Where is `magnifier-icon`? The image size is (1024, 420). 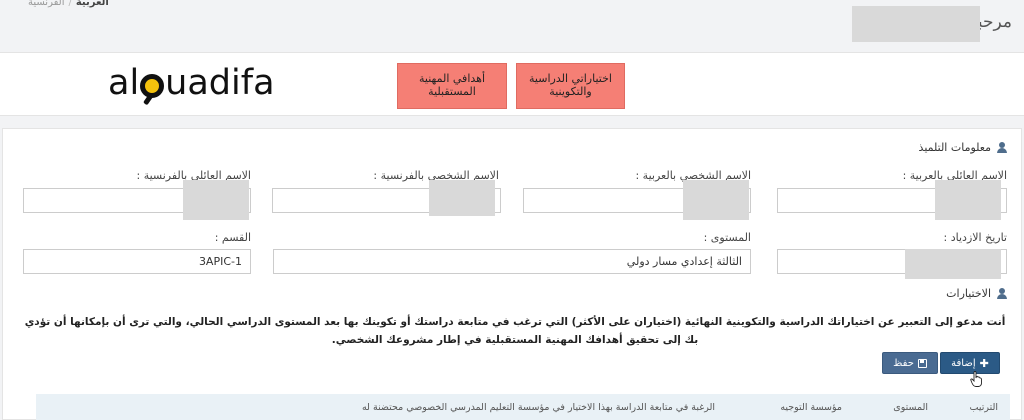 magnifier-icon is located at coordinates (152, 86).